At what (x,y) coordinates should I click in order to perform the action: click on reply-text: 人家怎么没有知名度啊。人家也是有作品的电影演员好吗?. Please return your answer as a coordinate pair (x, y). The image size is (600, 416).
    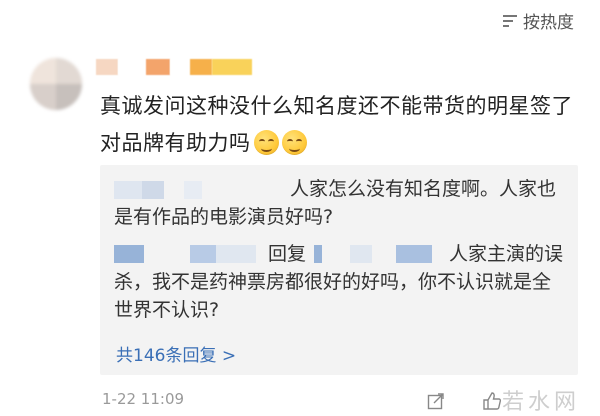
    Looking at the image, I should click on (335, 203).